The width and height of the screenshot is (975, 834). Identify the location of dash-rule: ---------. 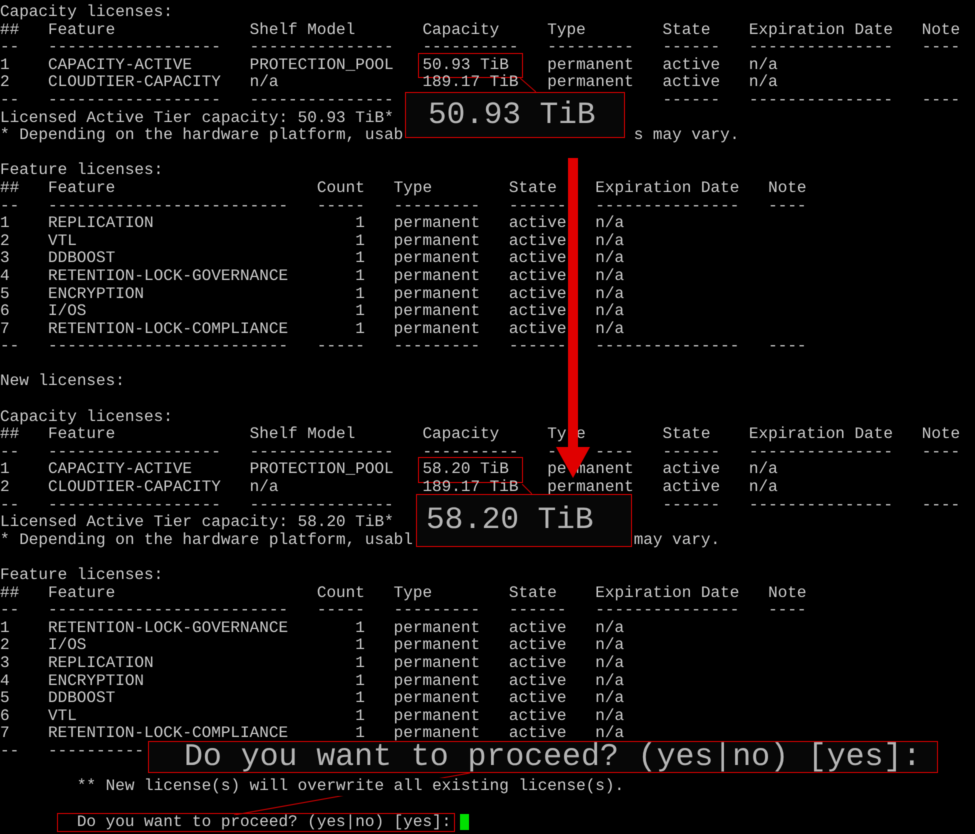
(437, 347).